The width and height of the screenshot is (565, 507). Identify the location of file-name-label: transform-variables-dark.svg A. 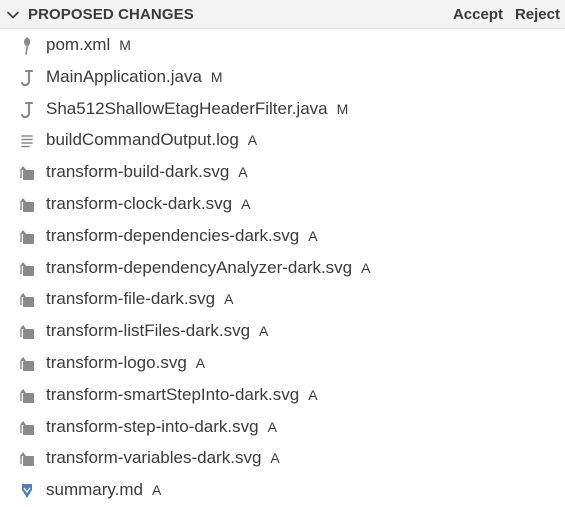
(163, 458).